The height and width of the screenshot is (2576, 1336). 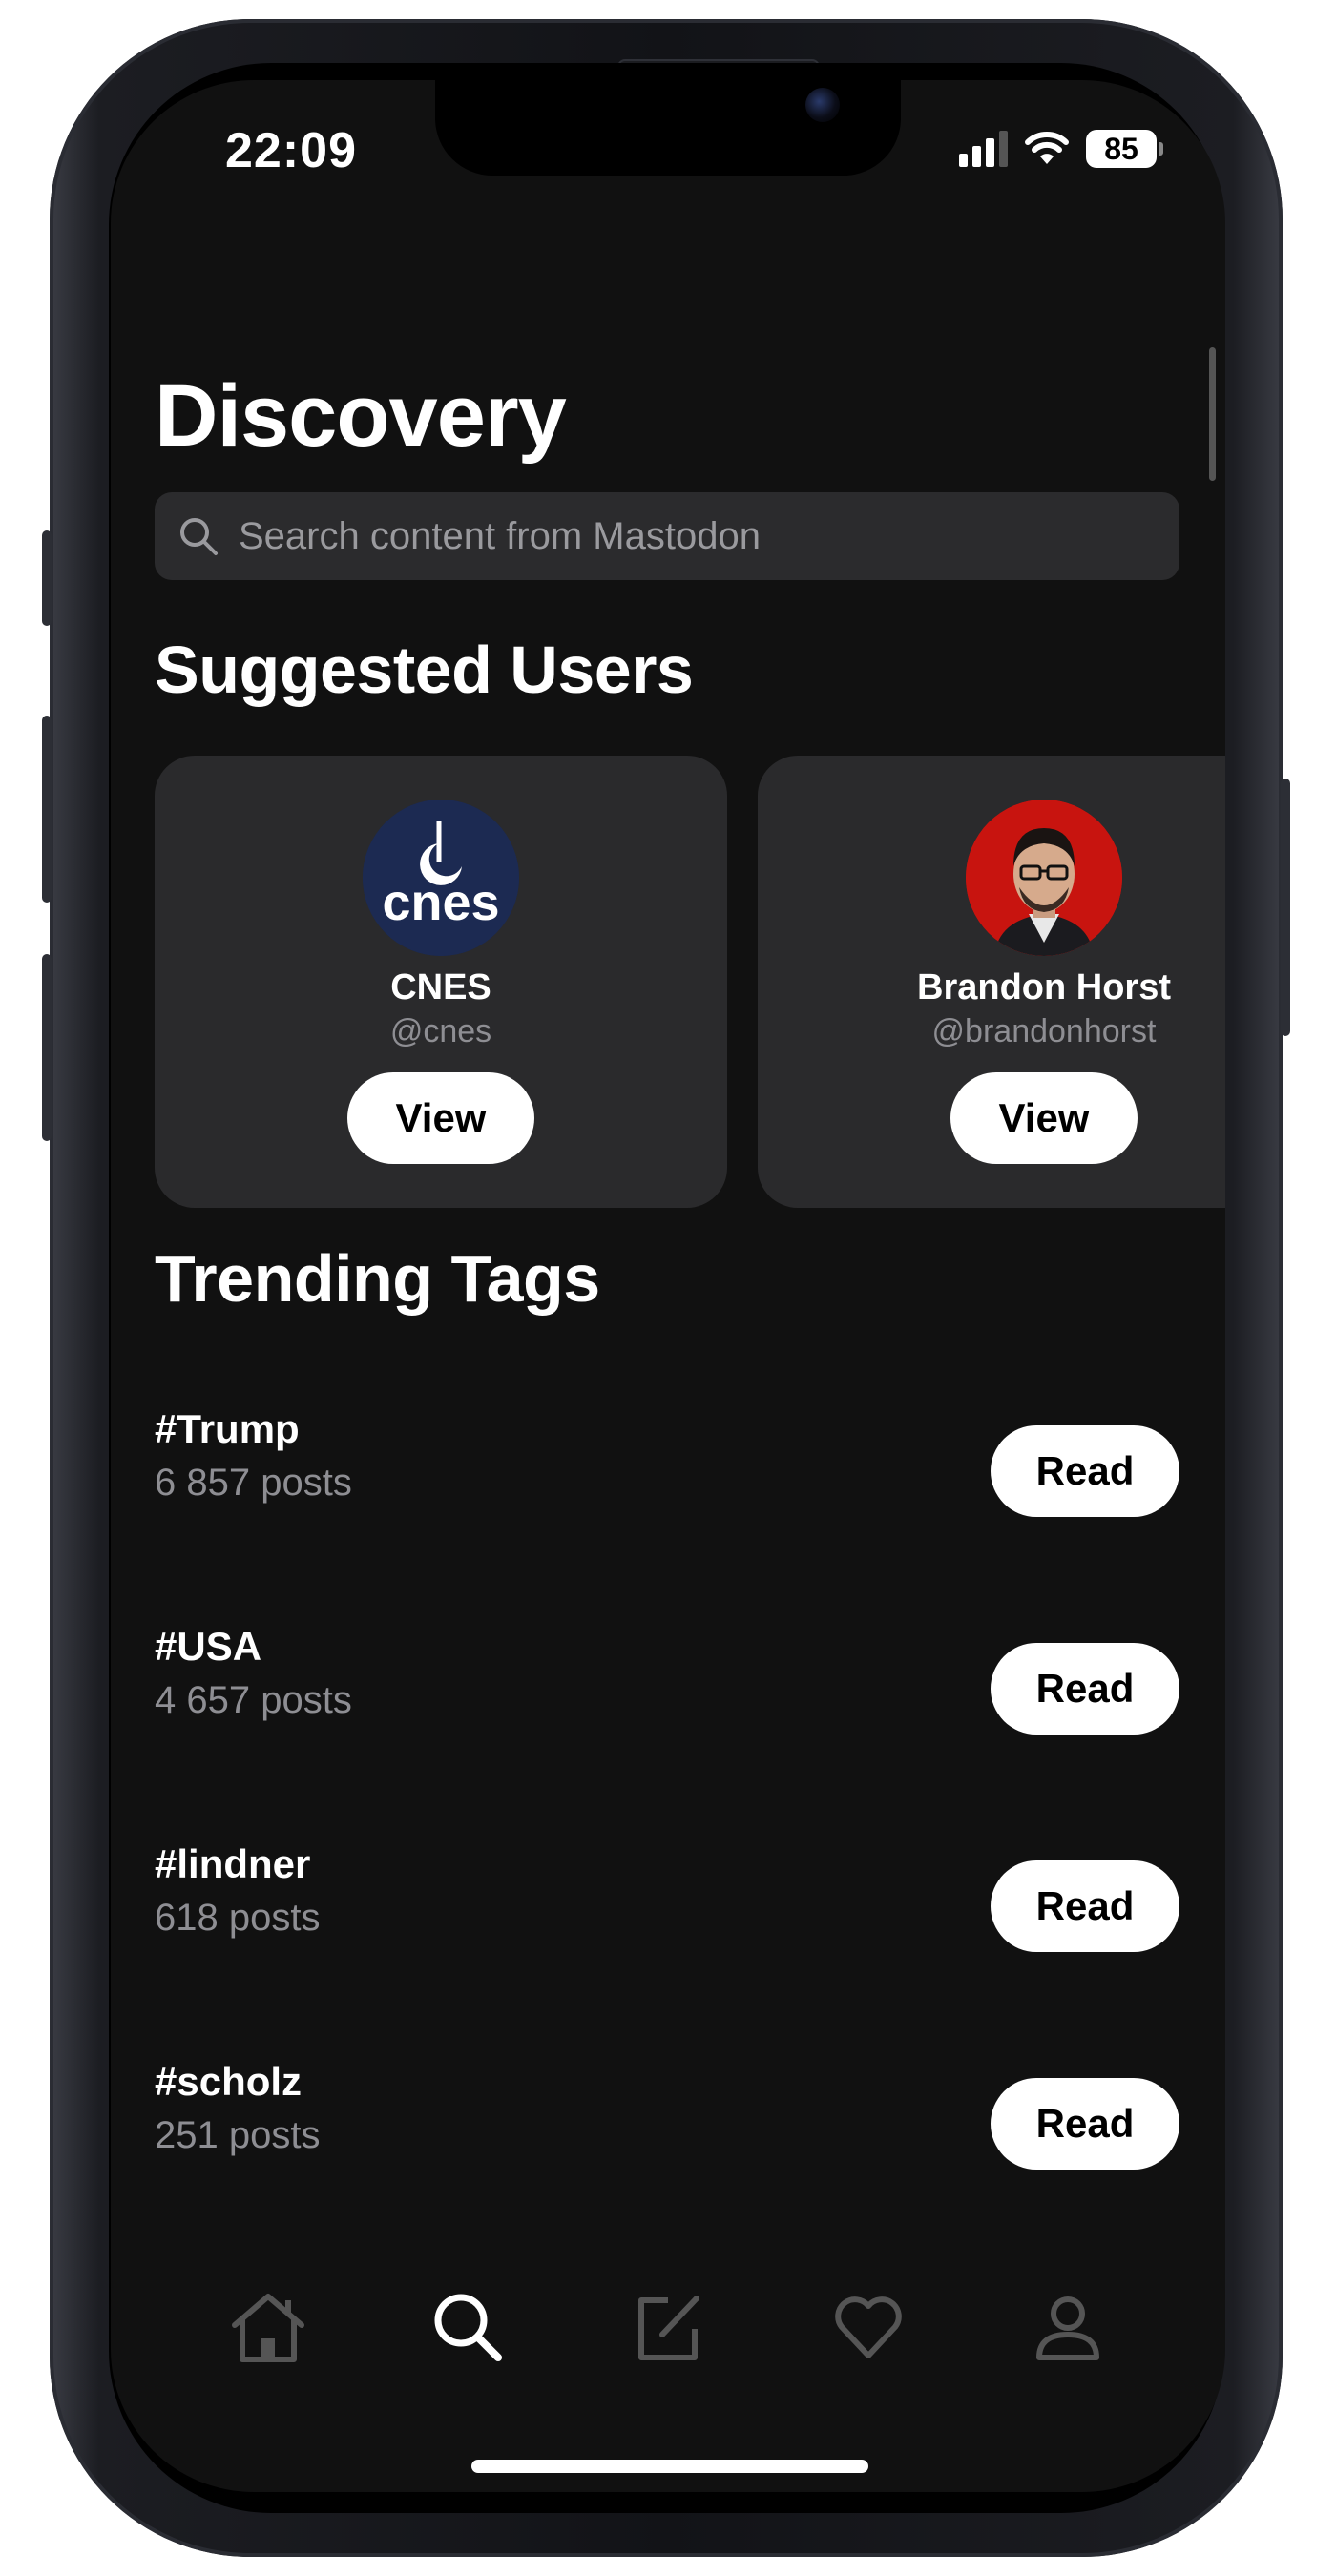 What do you see at coordinates (47, 1047) in the screenshot?
I see `volume-down-button` at bounding box center [47, 1047].